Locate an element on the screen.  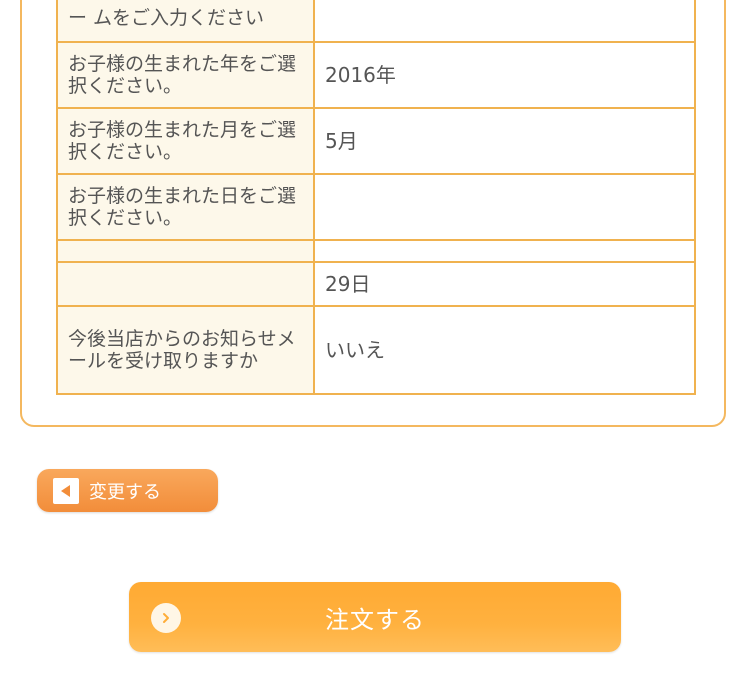
change-button: 変更する is located at coordinates (127, 490).